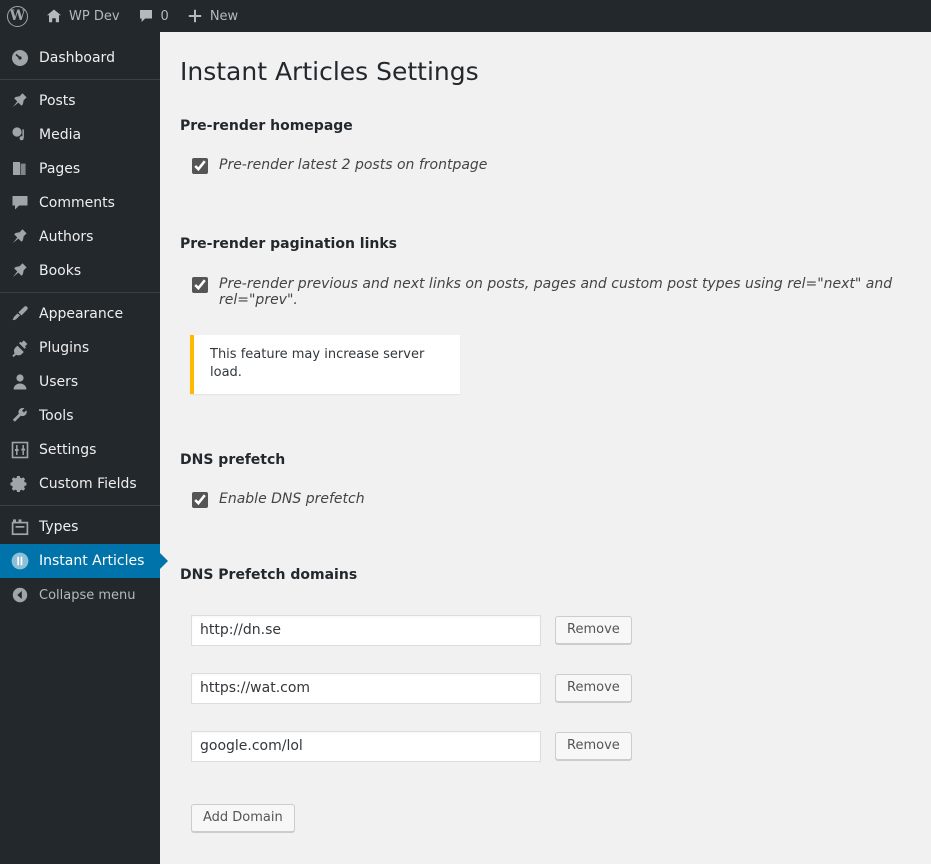 The width and height of the screenshot is (931, 864). What do you see at coordinates (80, 527) in the screenshot?
I see `sidebar-item-types: Types` at bounding box center [80, 527].